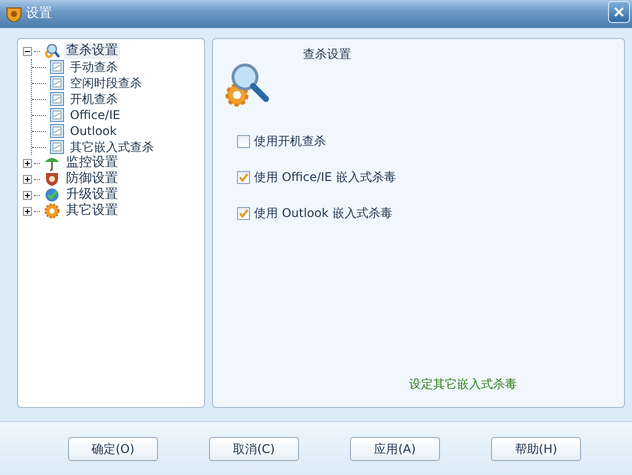 Image resolution: width=632 pixels, height=475 pixels. What do you see at coordinates (106, 83) in the screenshot?
I see `tree-item: 空闲时段查杀` at bounding box center [106, 83].